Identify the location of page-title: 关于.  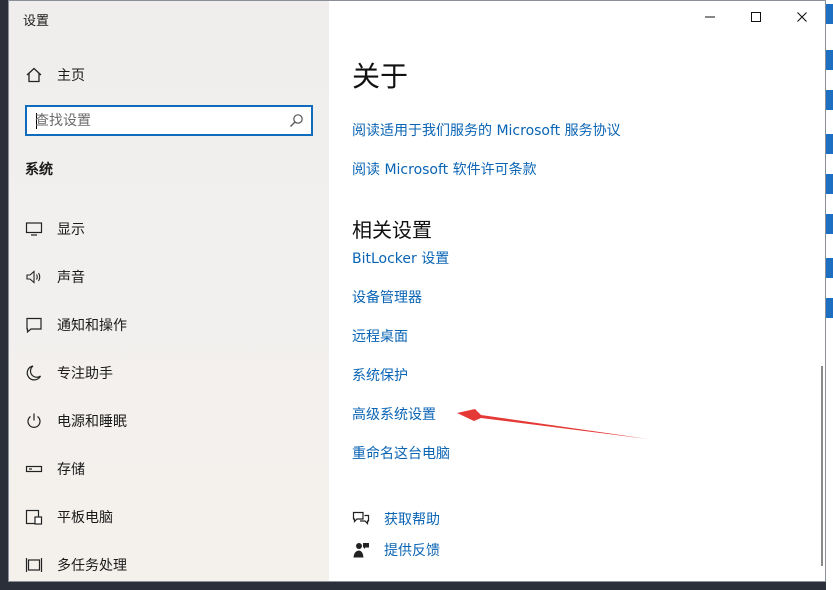
(380, 76).